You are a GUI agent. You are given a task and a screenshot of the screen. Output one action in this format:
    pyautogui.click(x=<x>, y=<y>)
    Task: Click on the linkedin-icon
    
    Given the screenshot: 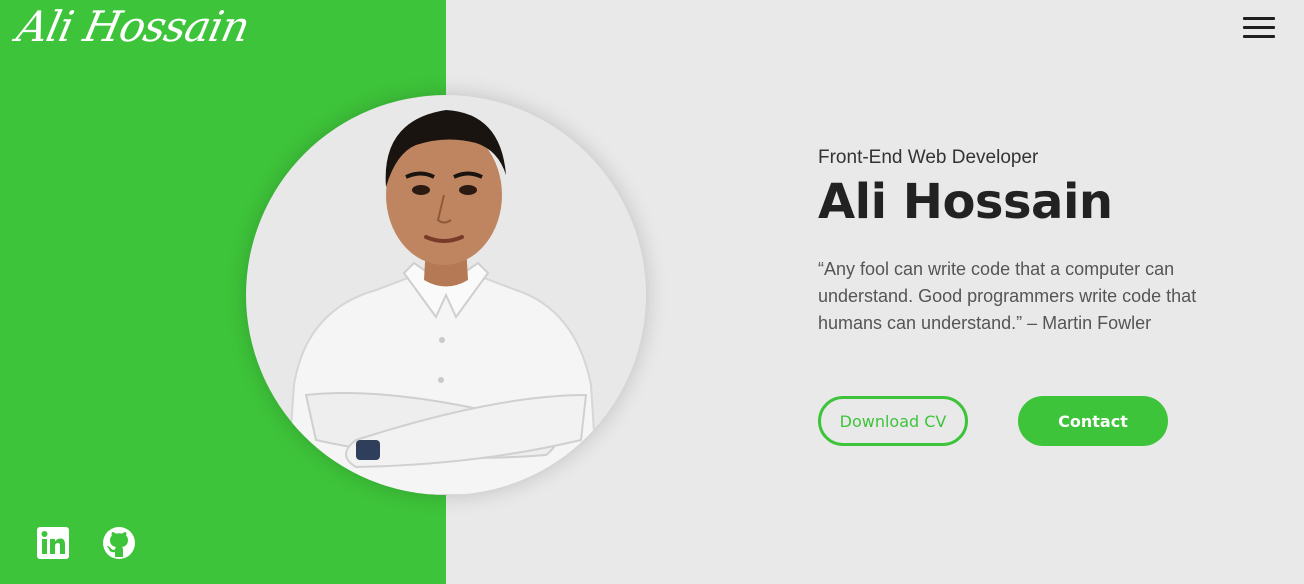 What is the action you would take?
    pyautogui.click(x=53, y=543)
    